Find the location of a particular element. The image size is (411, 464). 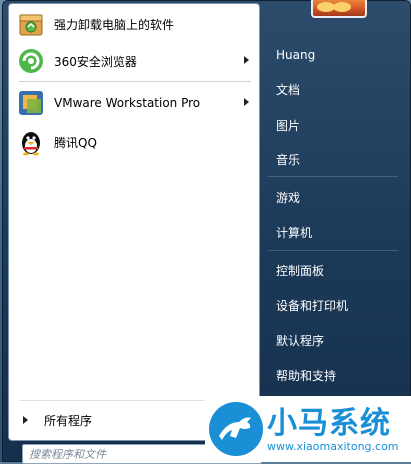

flower-petal is located at coordinates (342, 7).